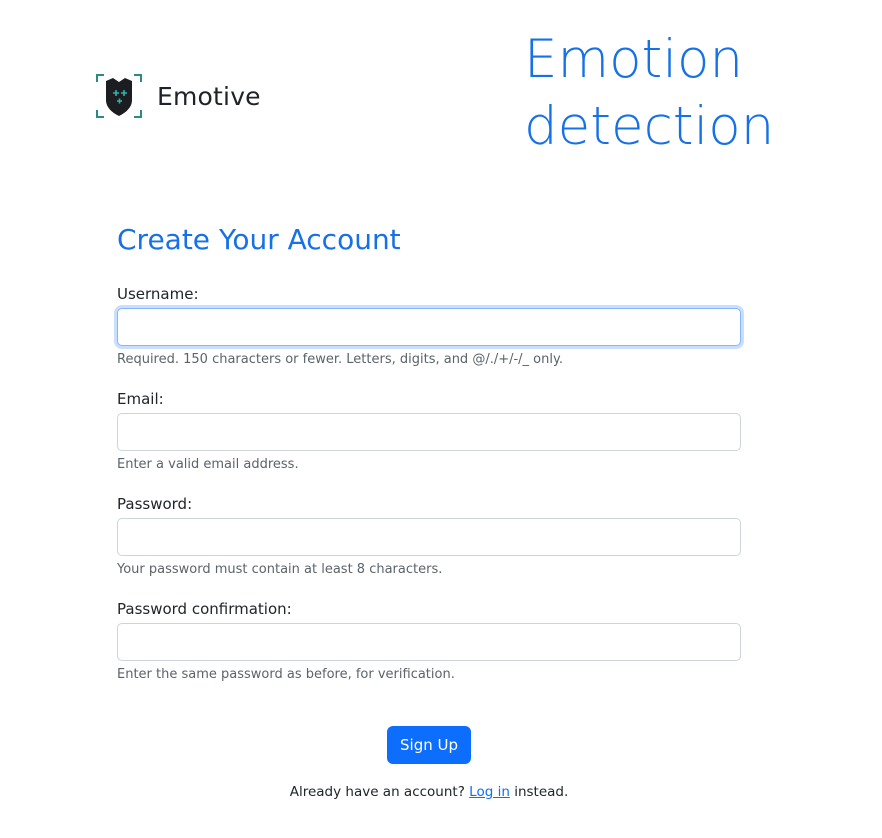 The width and height of the screenshot is (882, 838). I want to click on hero-title-line-2: detection, so click(649, 126).